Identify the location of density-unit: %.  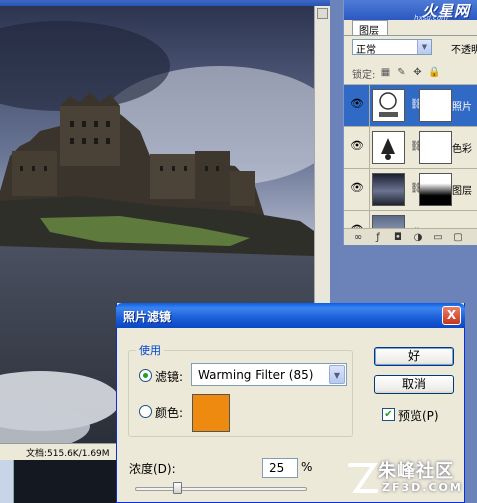
(307, 467).